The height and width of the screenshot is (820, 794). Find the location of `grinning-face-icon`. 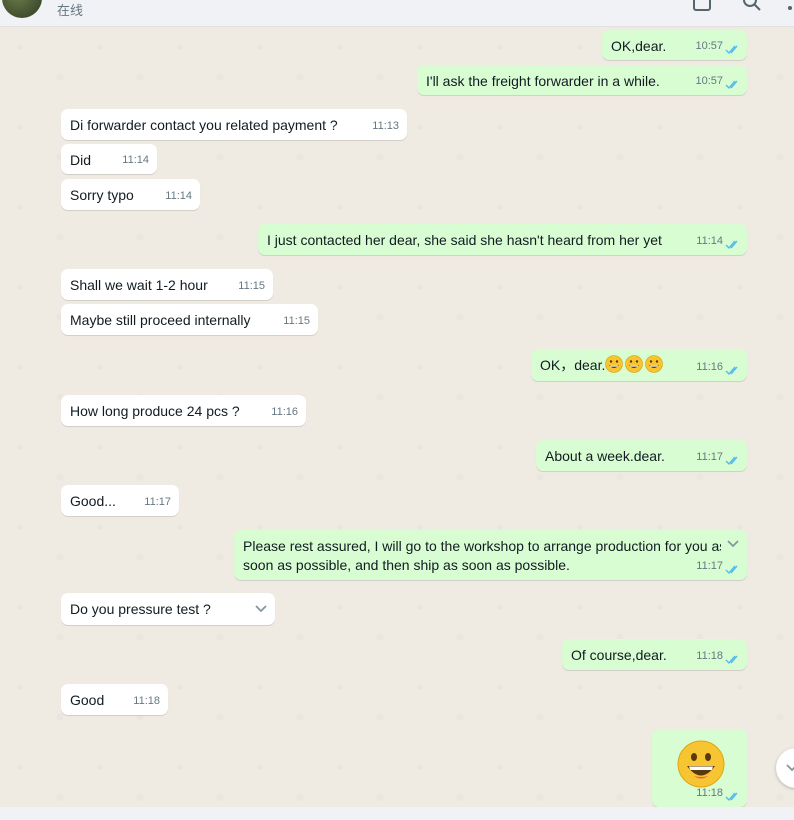

grinning-face-icon is located at coordinates (701, 764).